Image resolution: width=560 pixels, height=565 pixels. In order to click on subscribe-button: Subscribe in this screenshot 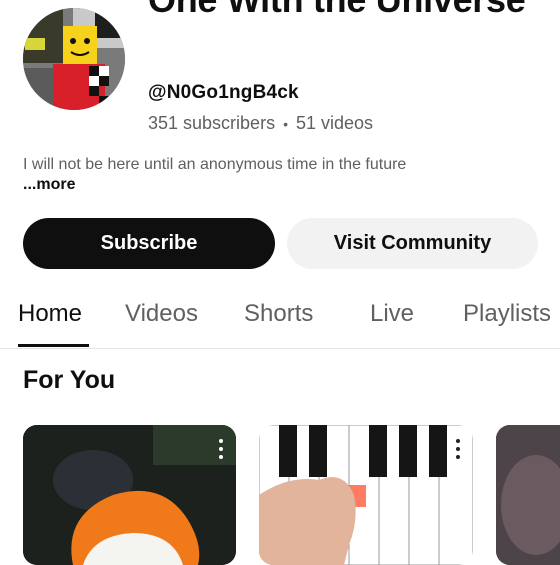, I will do `click(149, 243)`.